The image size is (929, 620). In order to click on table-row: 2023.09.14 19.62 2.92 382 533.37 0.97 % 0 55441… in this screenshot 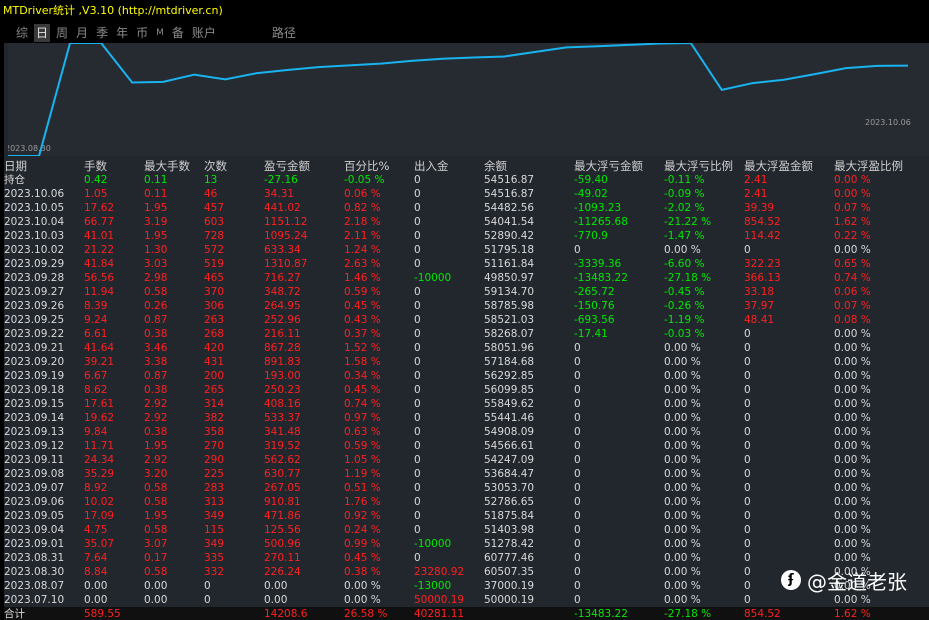, I will do `click(466, 418)`.